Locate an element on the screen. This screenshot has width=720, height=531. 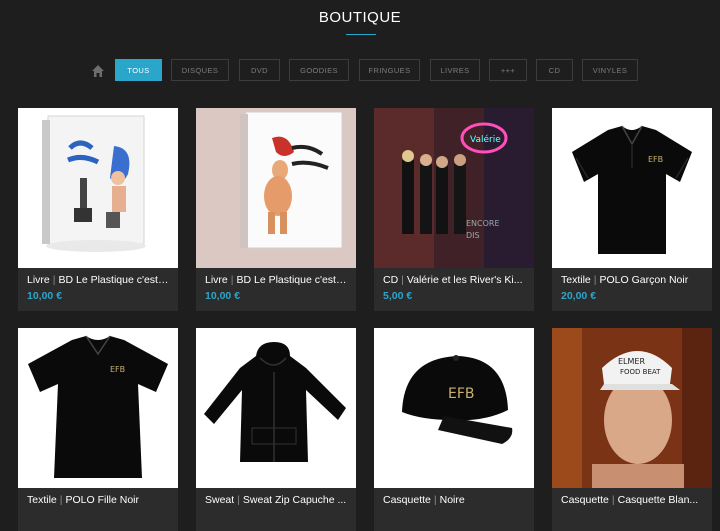
product-card: EFB Textile | POLO Fille Noir is located at coordinates (98, 429).